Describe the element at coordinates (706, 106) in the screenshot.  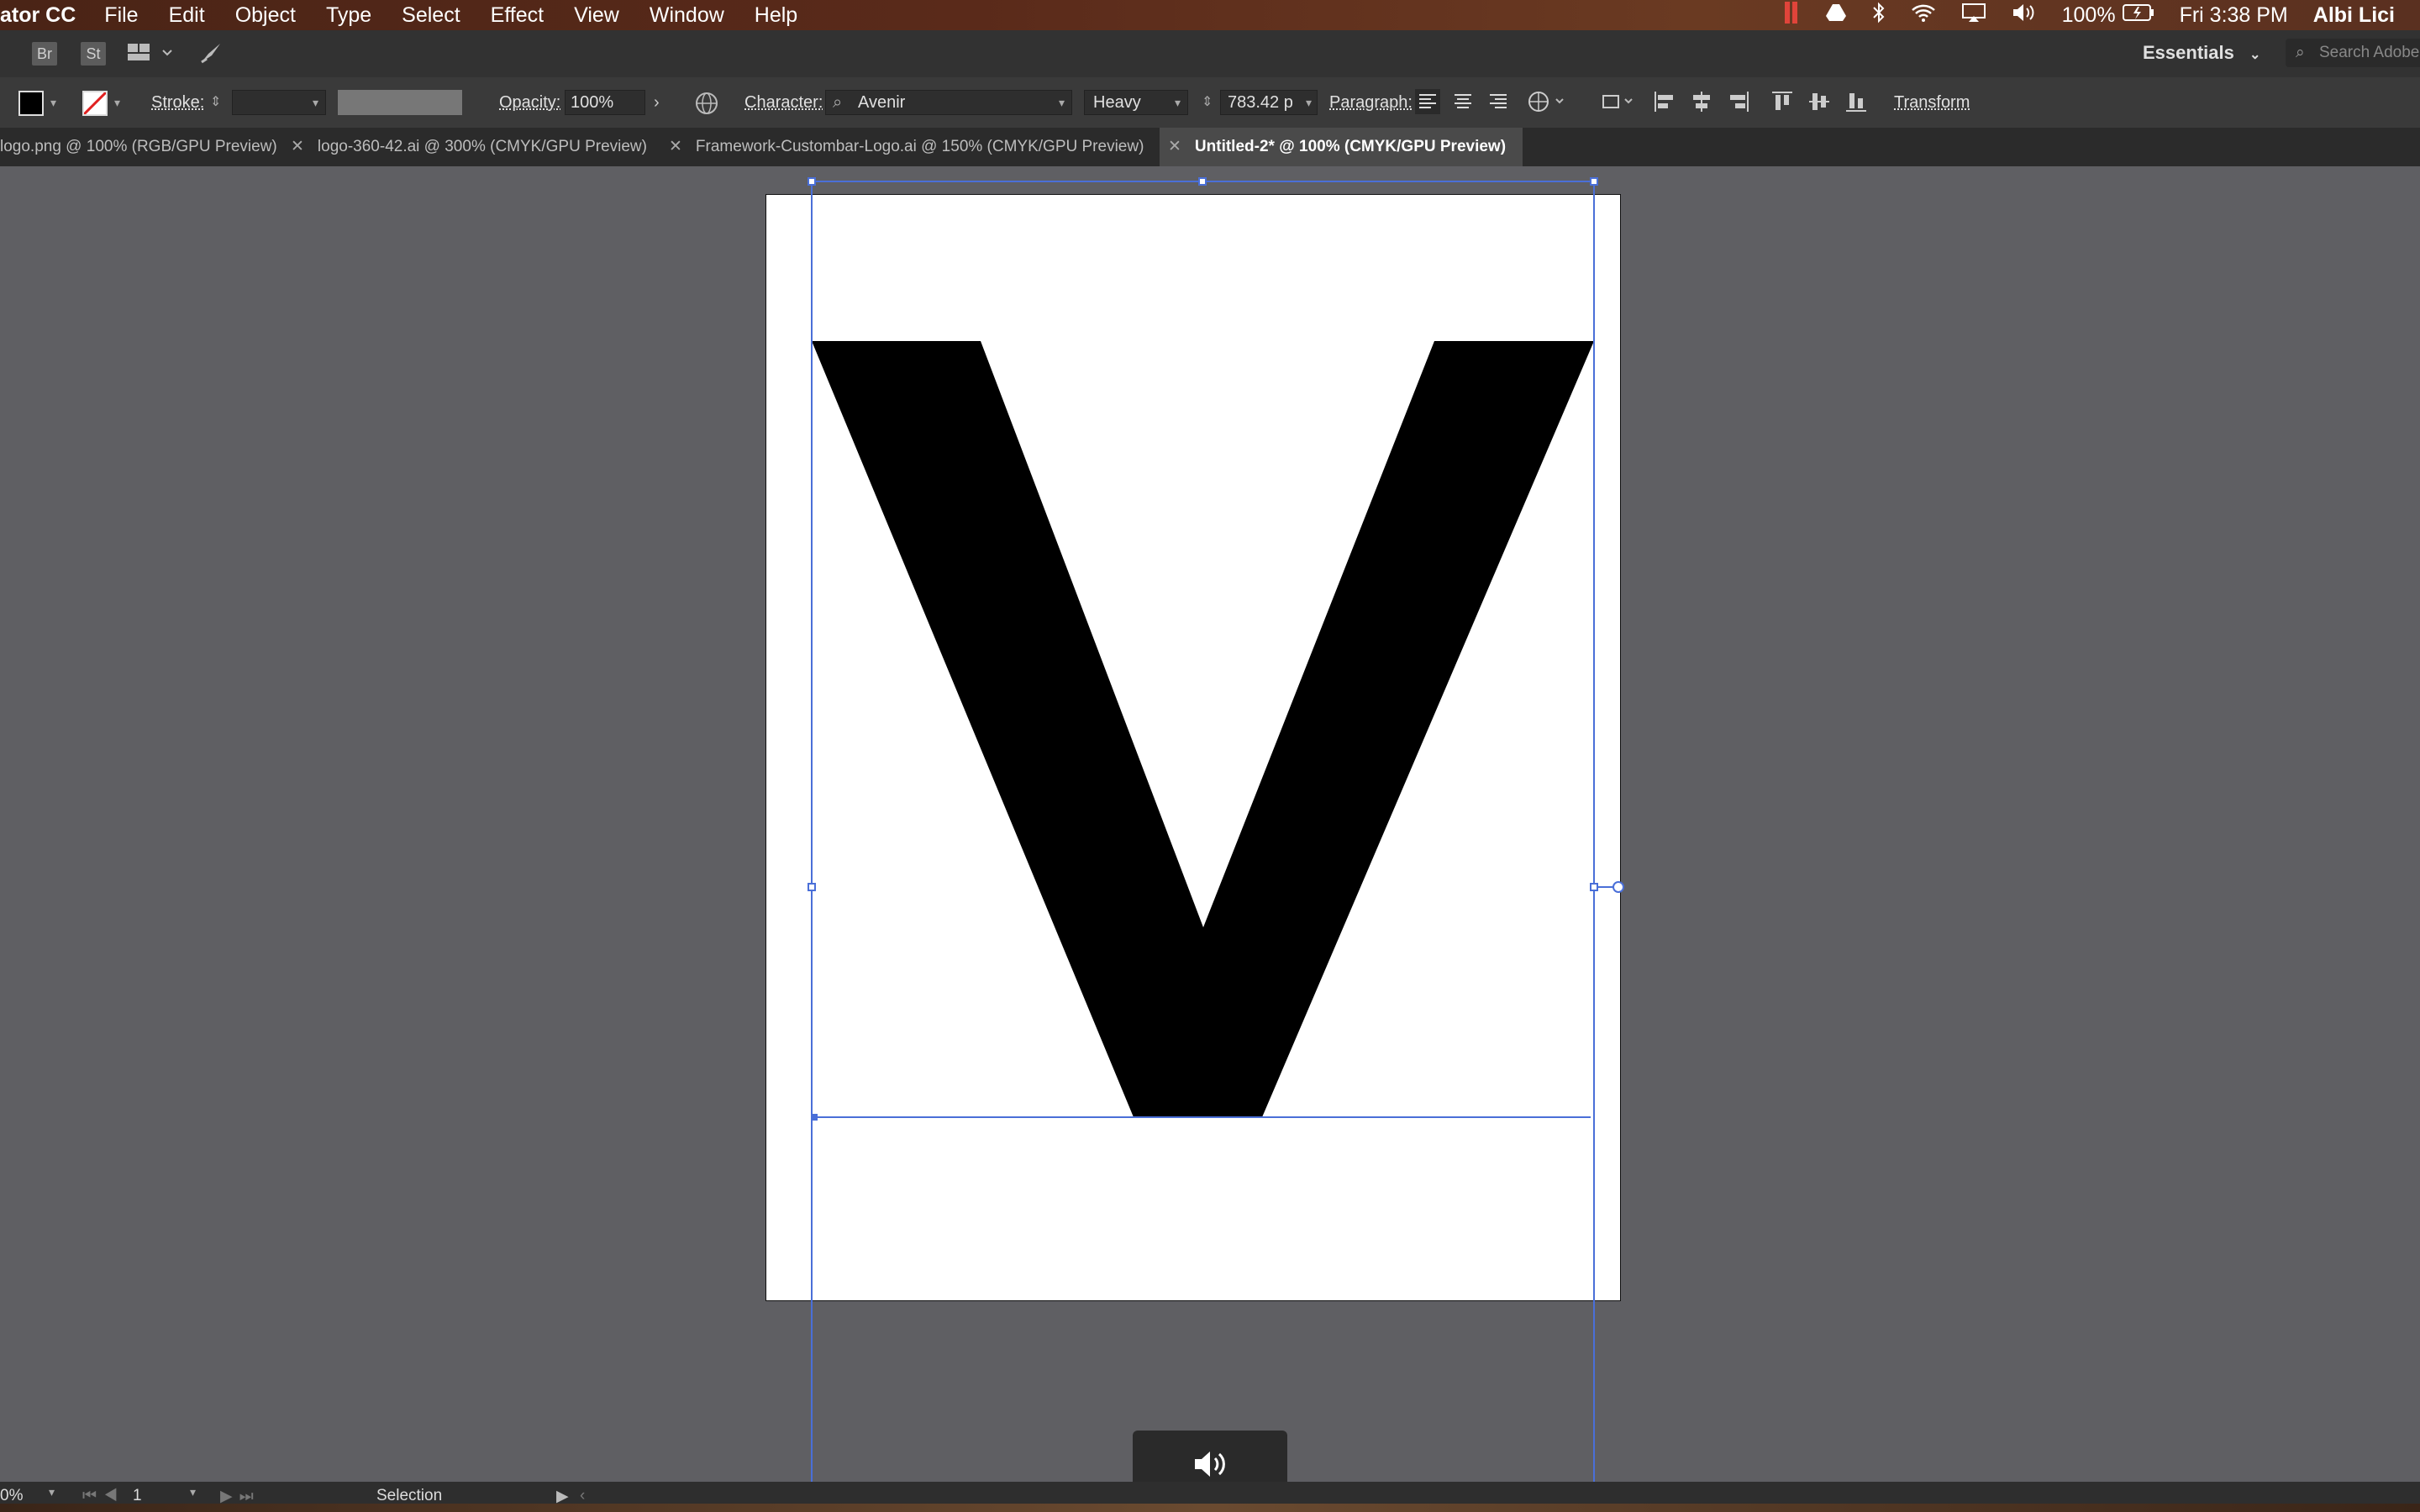
I see `globe-icon` at that location.